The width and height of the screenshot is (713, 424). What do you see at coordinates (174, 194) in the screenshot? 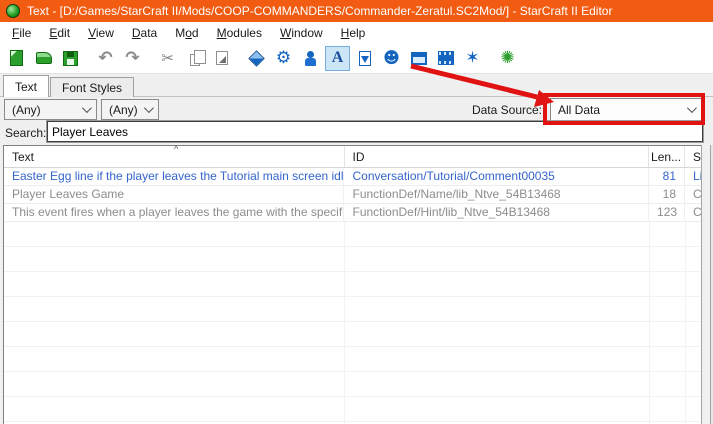
I see `cell-text: Player Leaves Game` at bounding box center [174, 194].